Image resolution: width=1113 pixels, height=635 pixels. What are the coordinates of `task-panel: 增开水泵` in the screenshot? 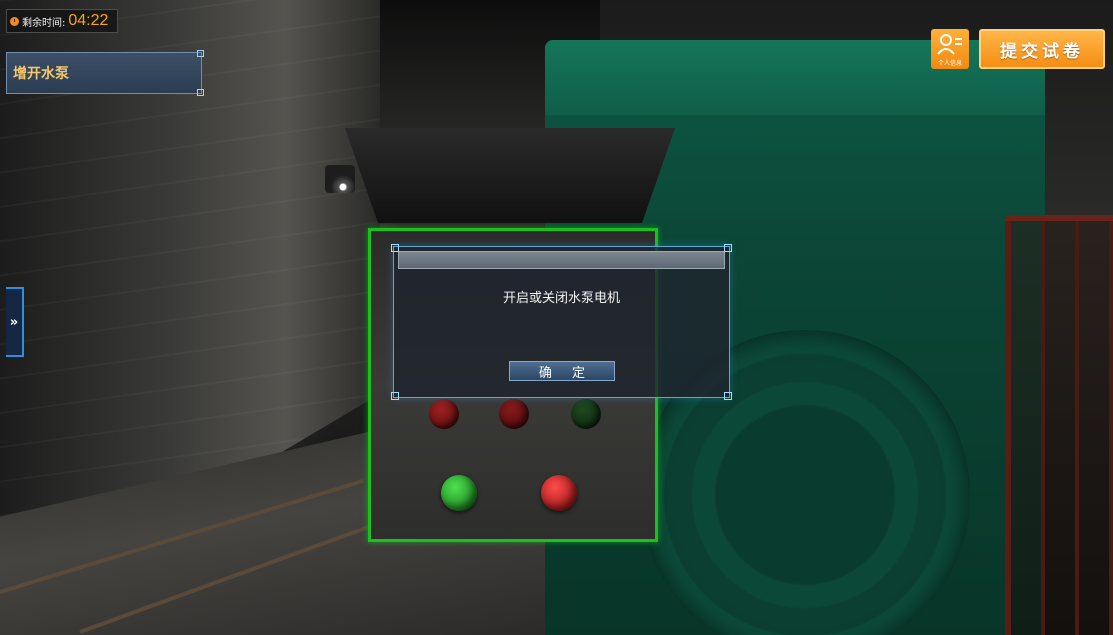 It's located at (105, 73).